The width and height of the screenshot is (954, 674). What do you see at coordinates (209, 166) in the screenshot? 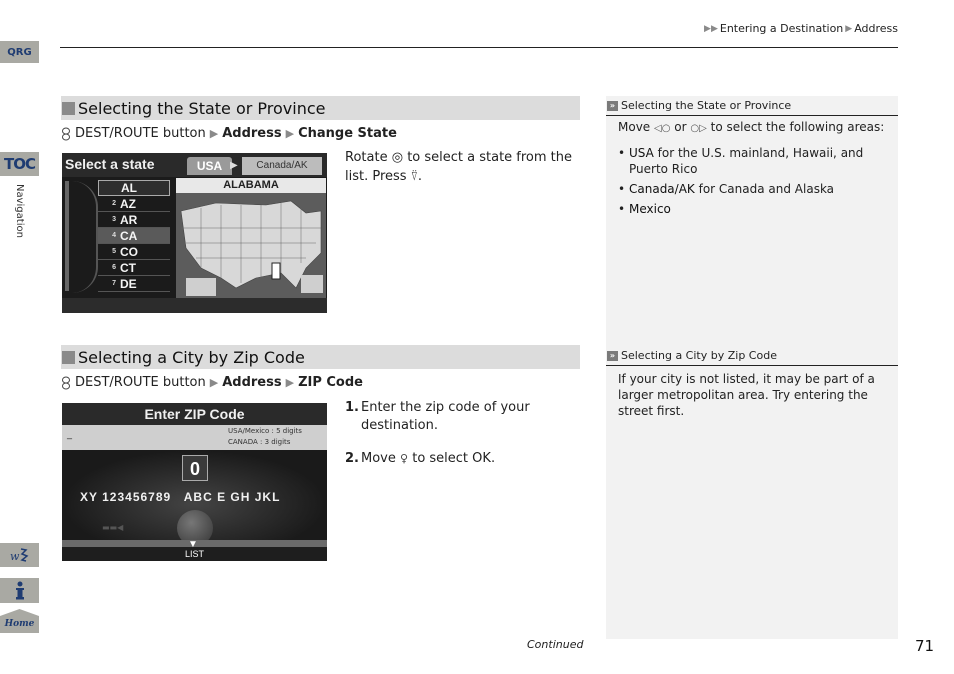
I see `tab-usa: USA` at bounding box center [209, 166].